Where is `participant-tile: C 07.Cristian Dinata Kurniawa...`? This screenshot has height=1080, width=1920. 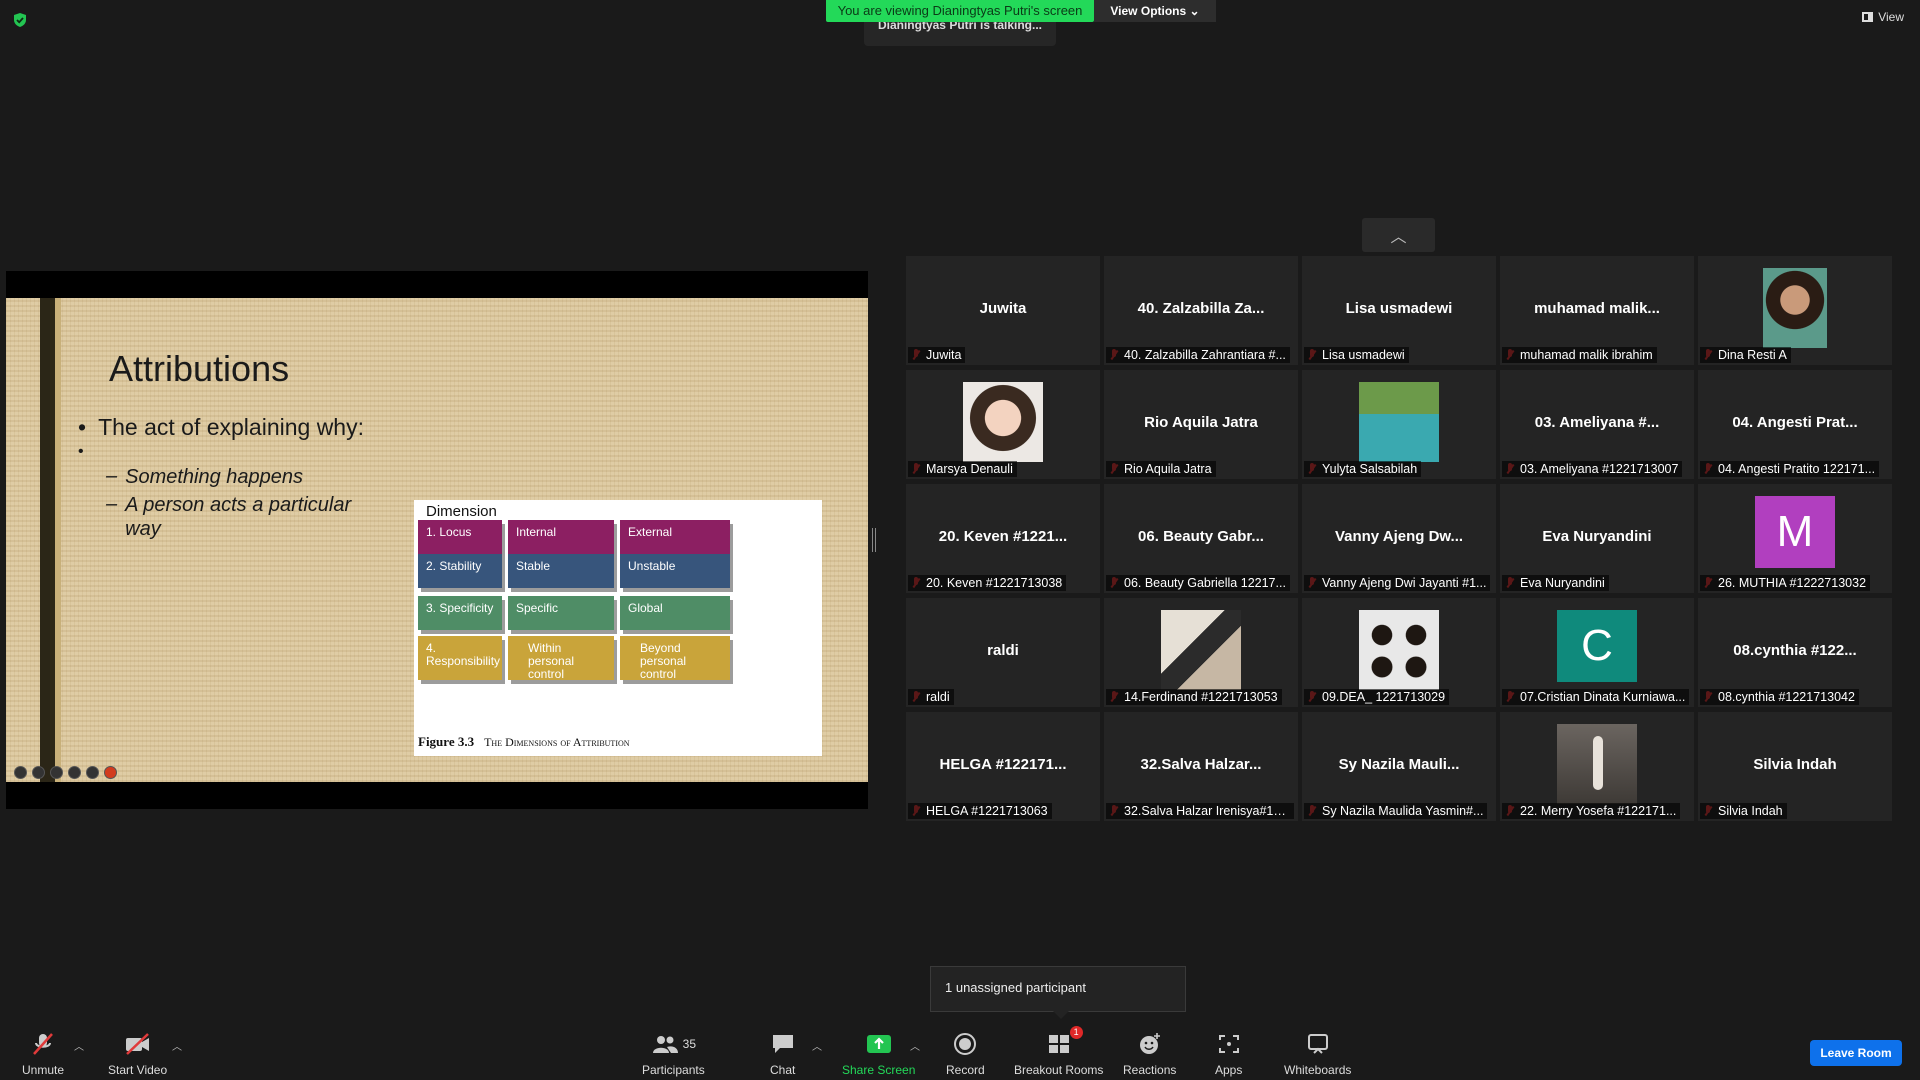 participant-tile: C 07.Cristian Dinata Kurniawa... is located at coordinates (1597, 652).